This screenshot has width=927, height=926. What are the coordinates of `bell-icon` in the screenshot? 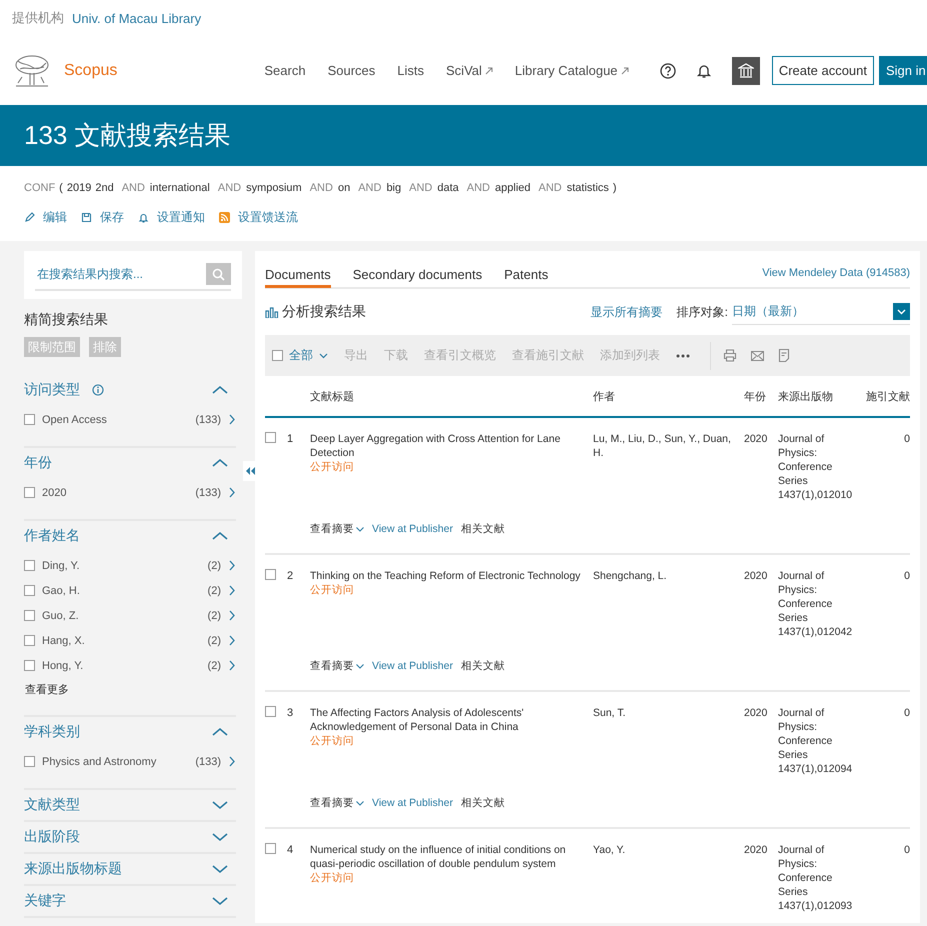 It's located at (704, 70).